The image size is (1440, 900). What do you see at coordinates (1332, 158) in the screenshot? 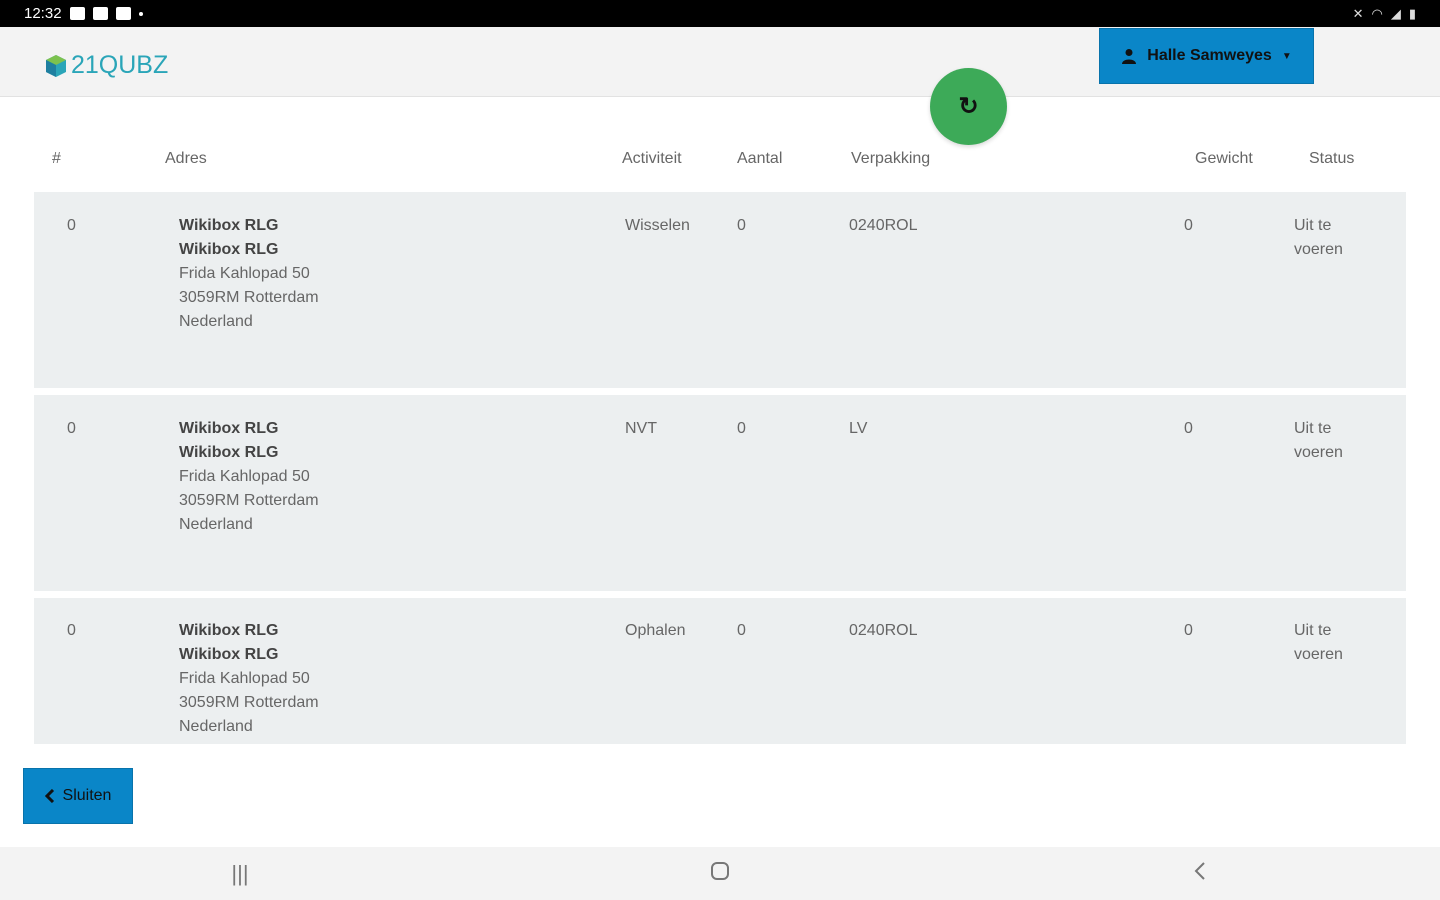
I see `column-header-status: Status` at bounding box center [1332, 158].